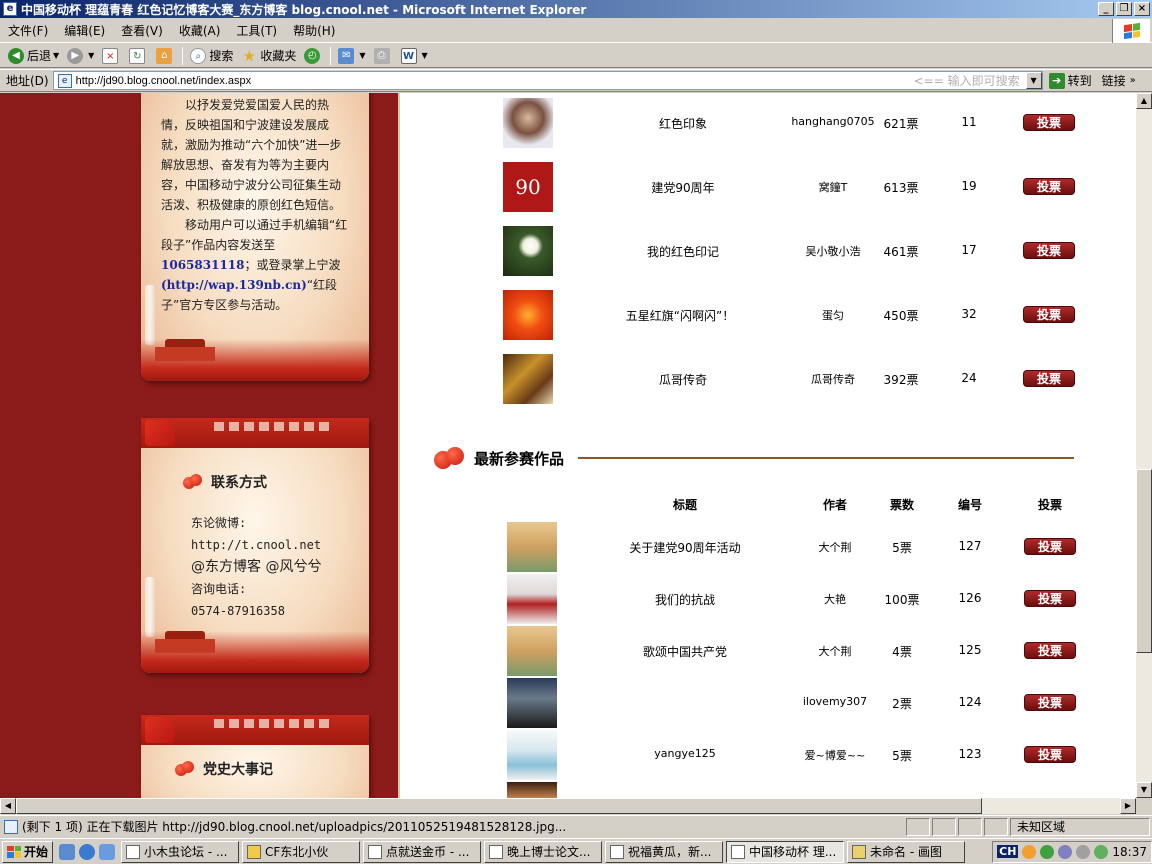 The height and width of the screenshot is (864, 1152). Describe the element at coordinates (256, 567) in the screenshot. I see `weibo-accounts: @东方博客 @风兮兮` at that location.